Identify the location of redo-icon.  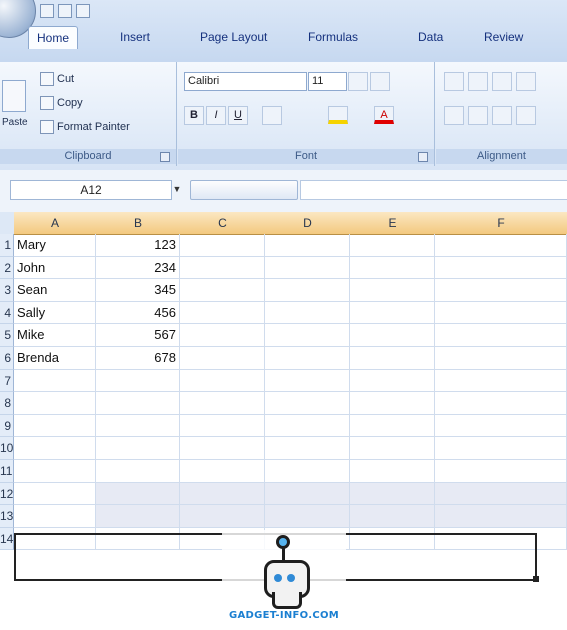
(83, 11).